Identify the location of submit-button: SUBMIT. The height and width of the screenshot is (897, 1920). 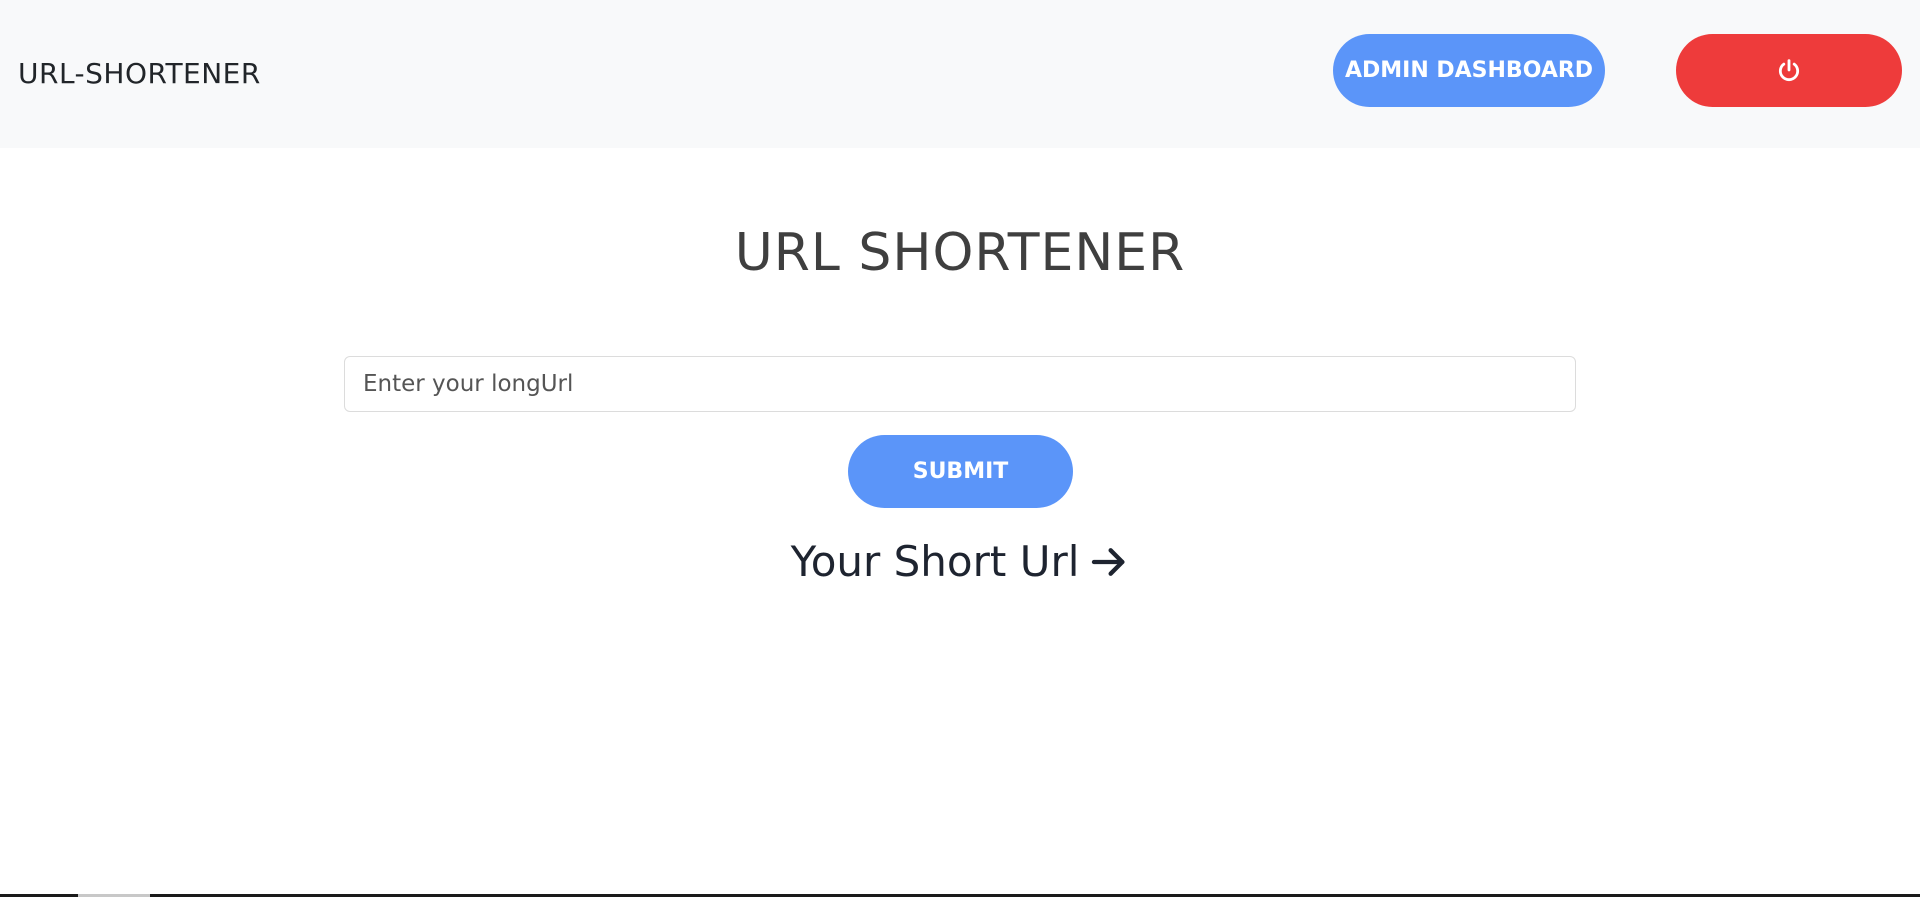
(960, 471).